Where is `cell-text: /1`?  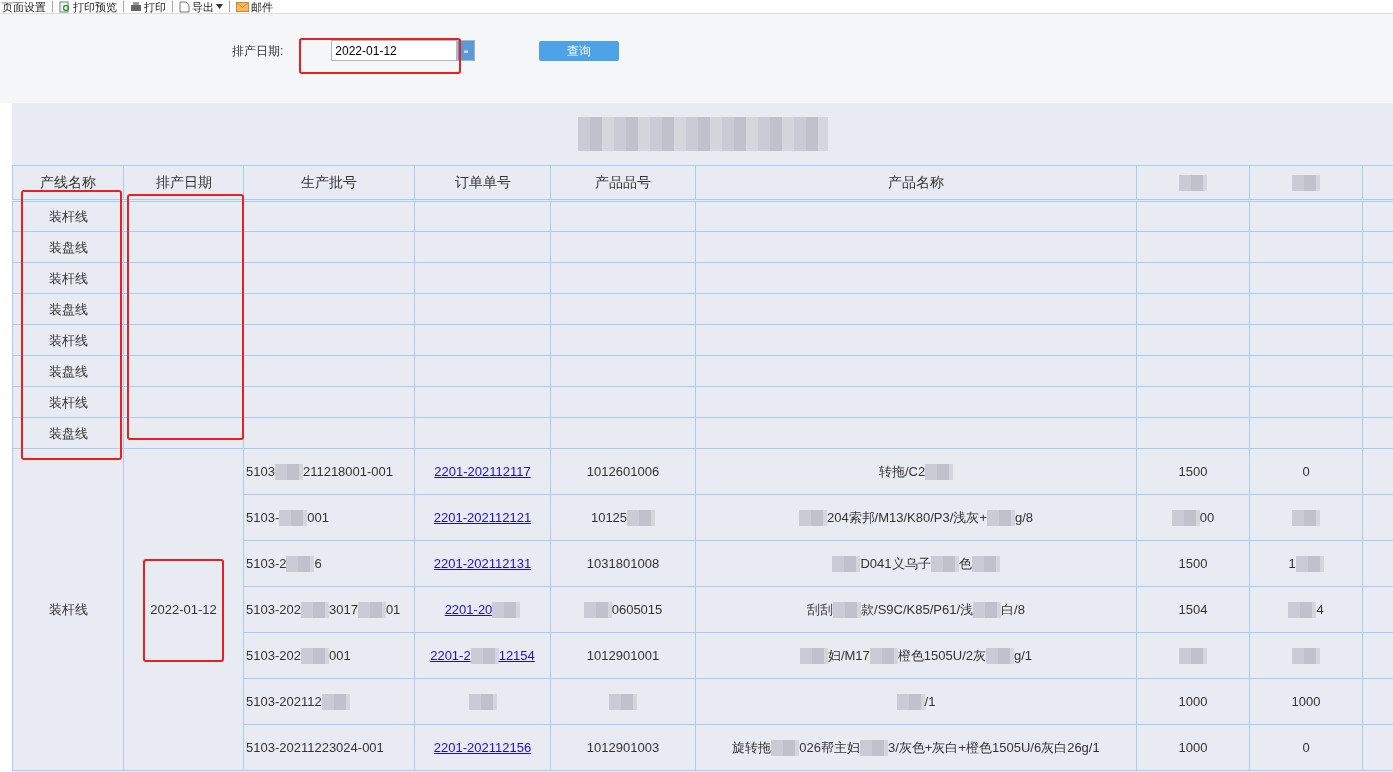 cell-text: /1 is located at coordinates (930, 701).